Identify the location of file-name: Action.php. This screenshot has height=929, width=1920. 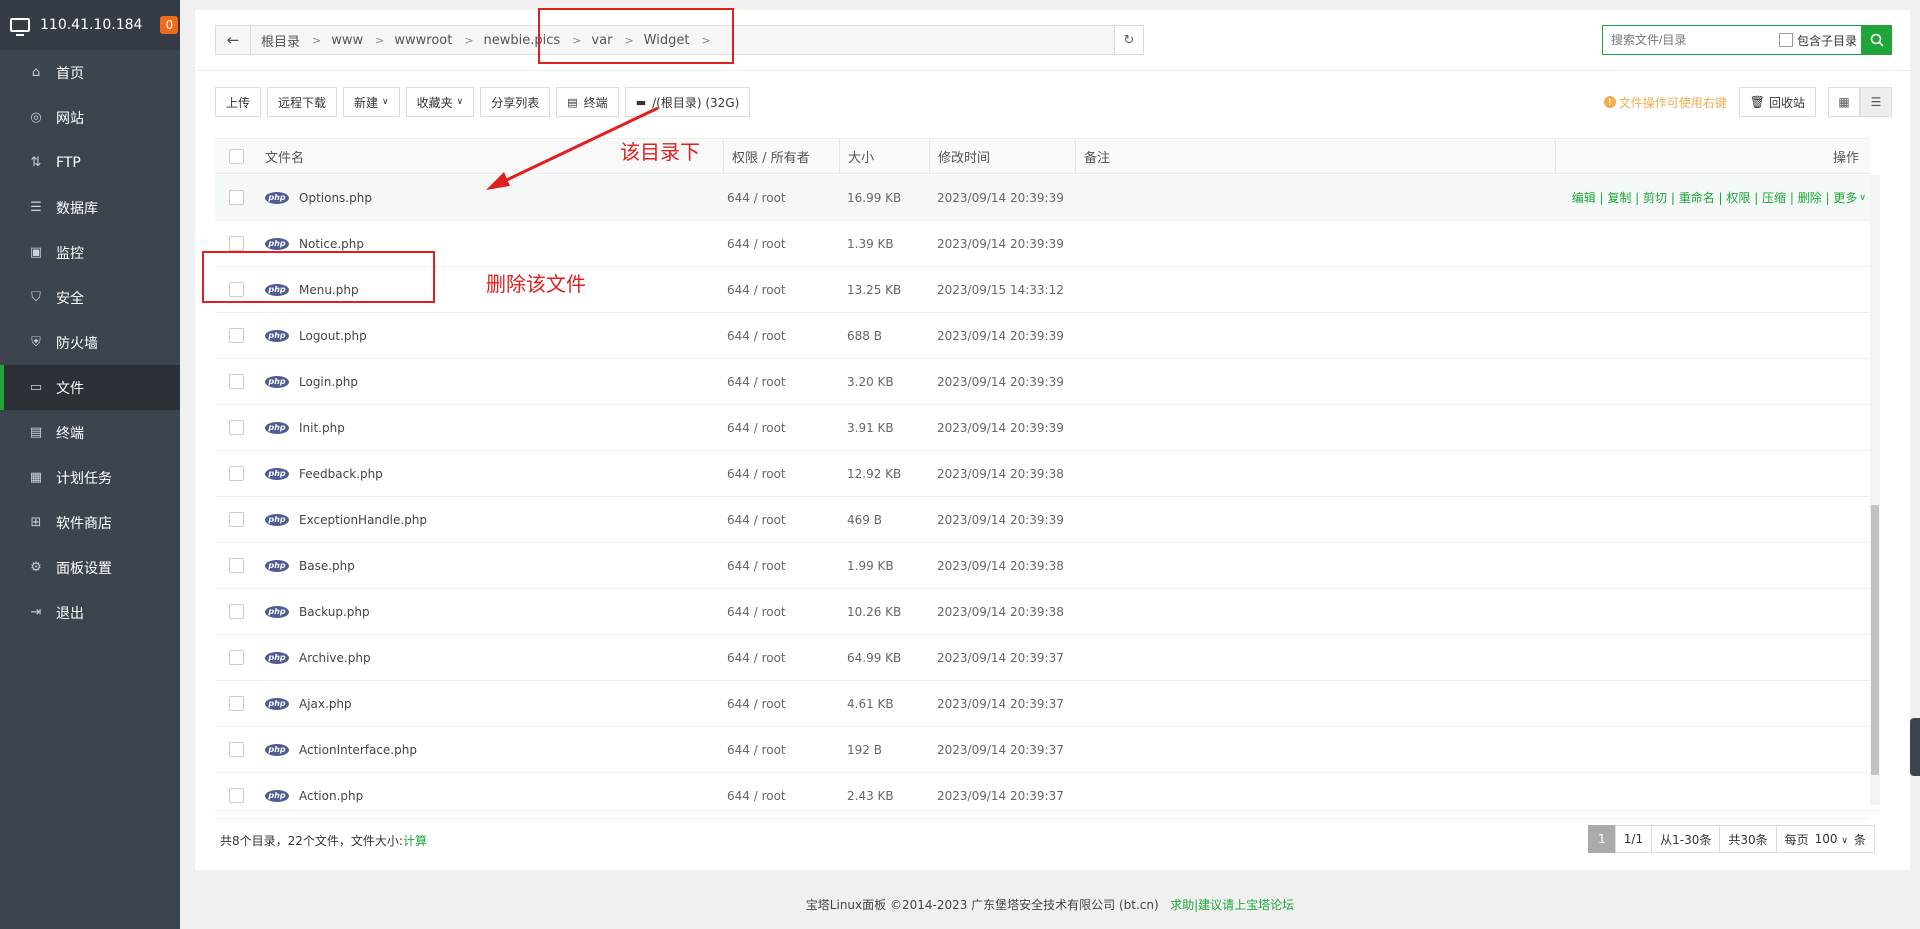
(331, 796).